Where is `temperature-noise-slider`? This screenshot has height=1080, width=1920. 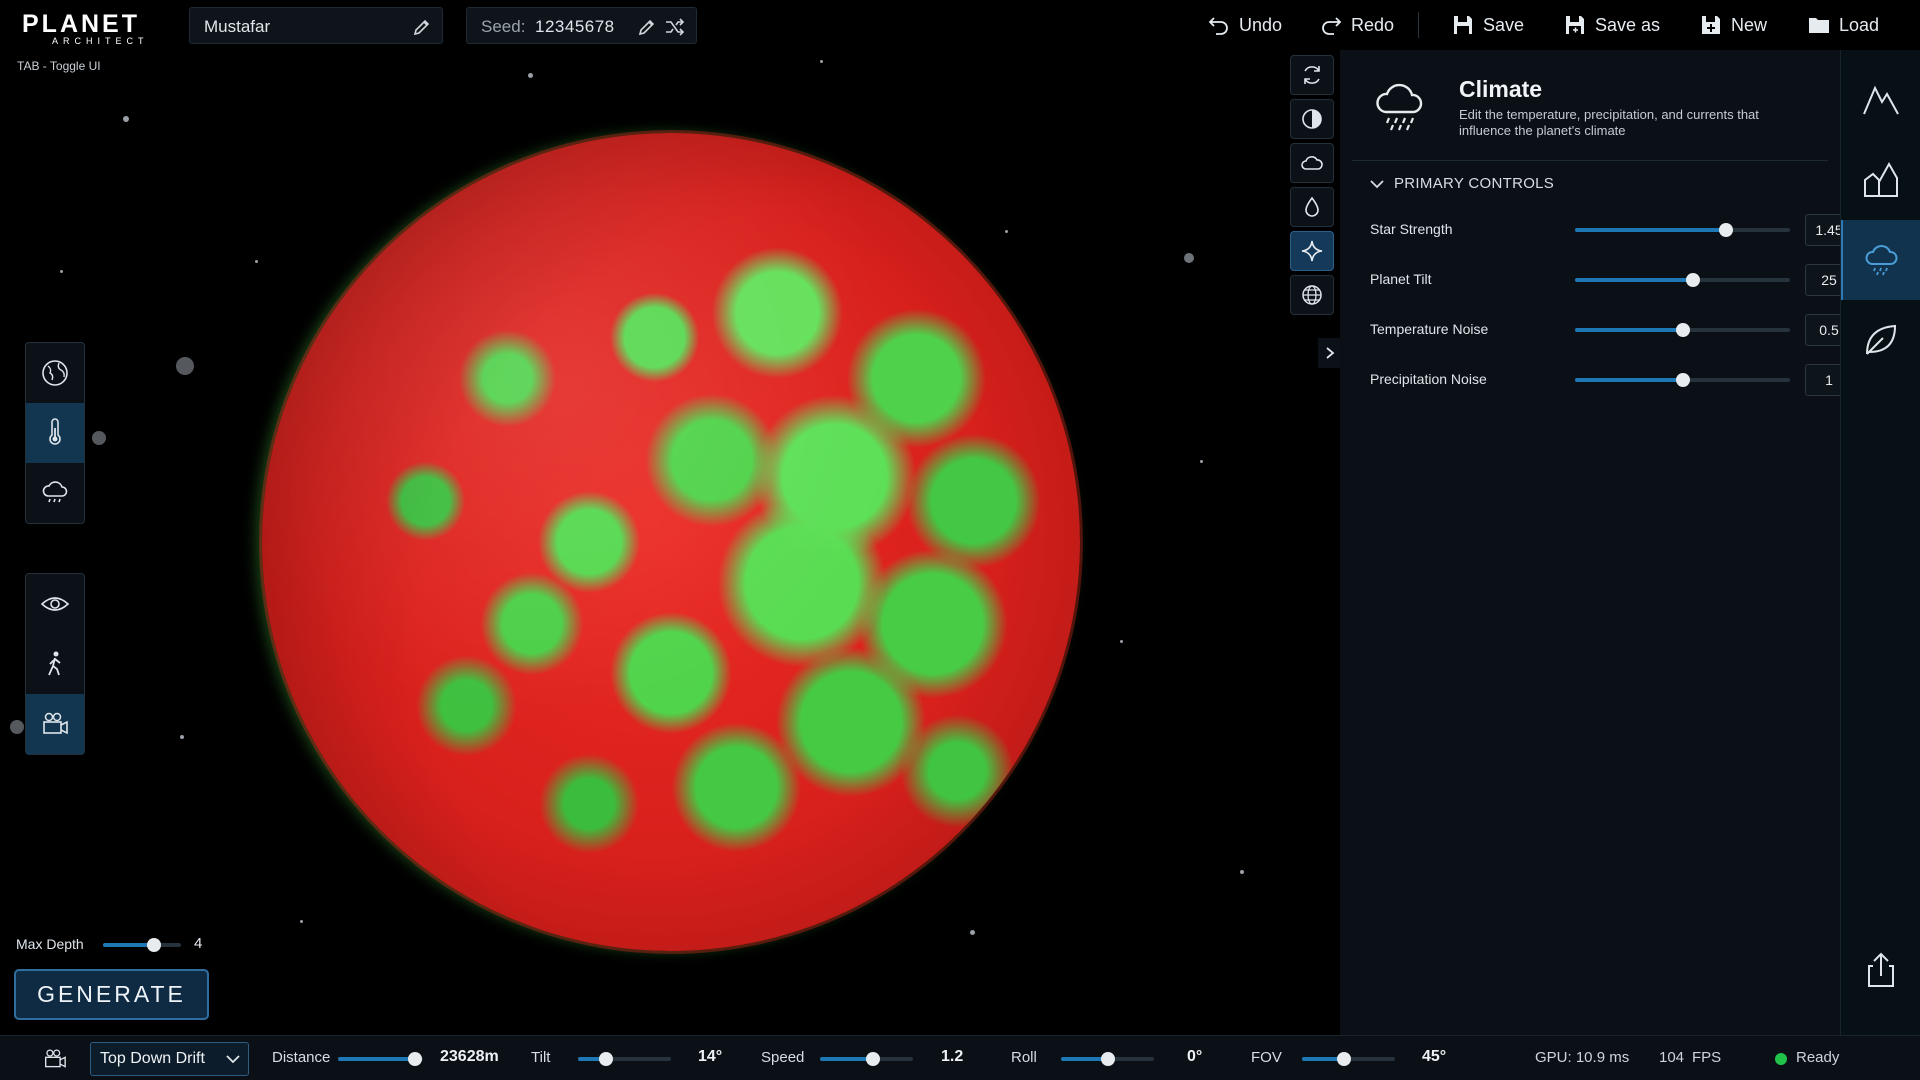
temperature-noise-slider is located at coordinates (1682, 330).